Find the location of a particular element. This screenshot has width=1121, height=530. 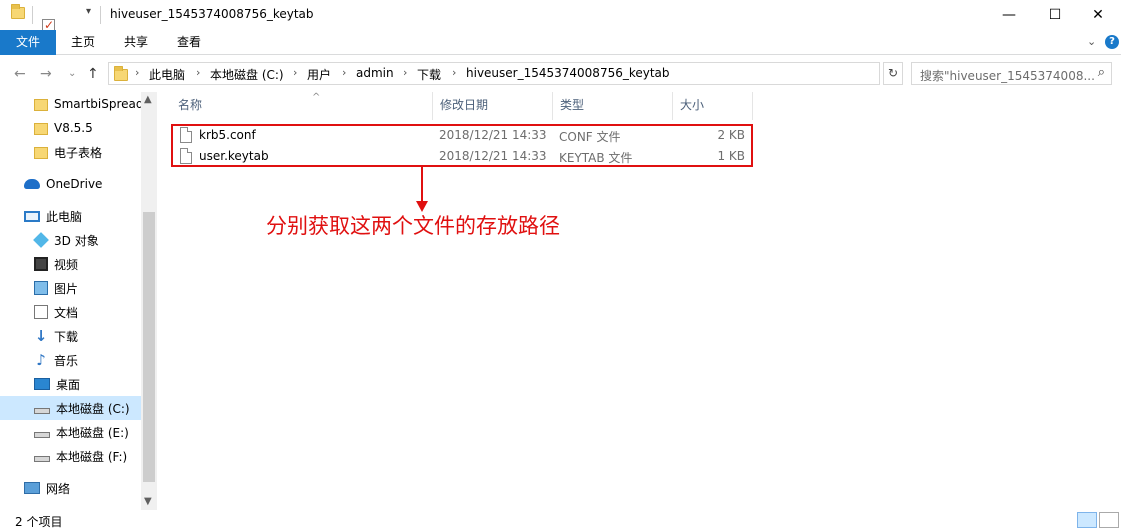

refresh-button: ↻ is located at coordinates (893, 73).